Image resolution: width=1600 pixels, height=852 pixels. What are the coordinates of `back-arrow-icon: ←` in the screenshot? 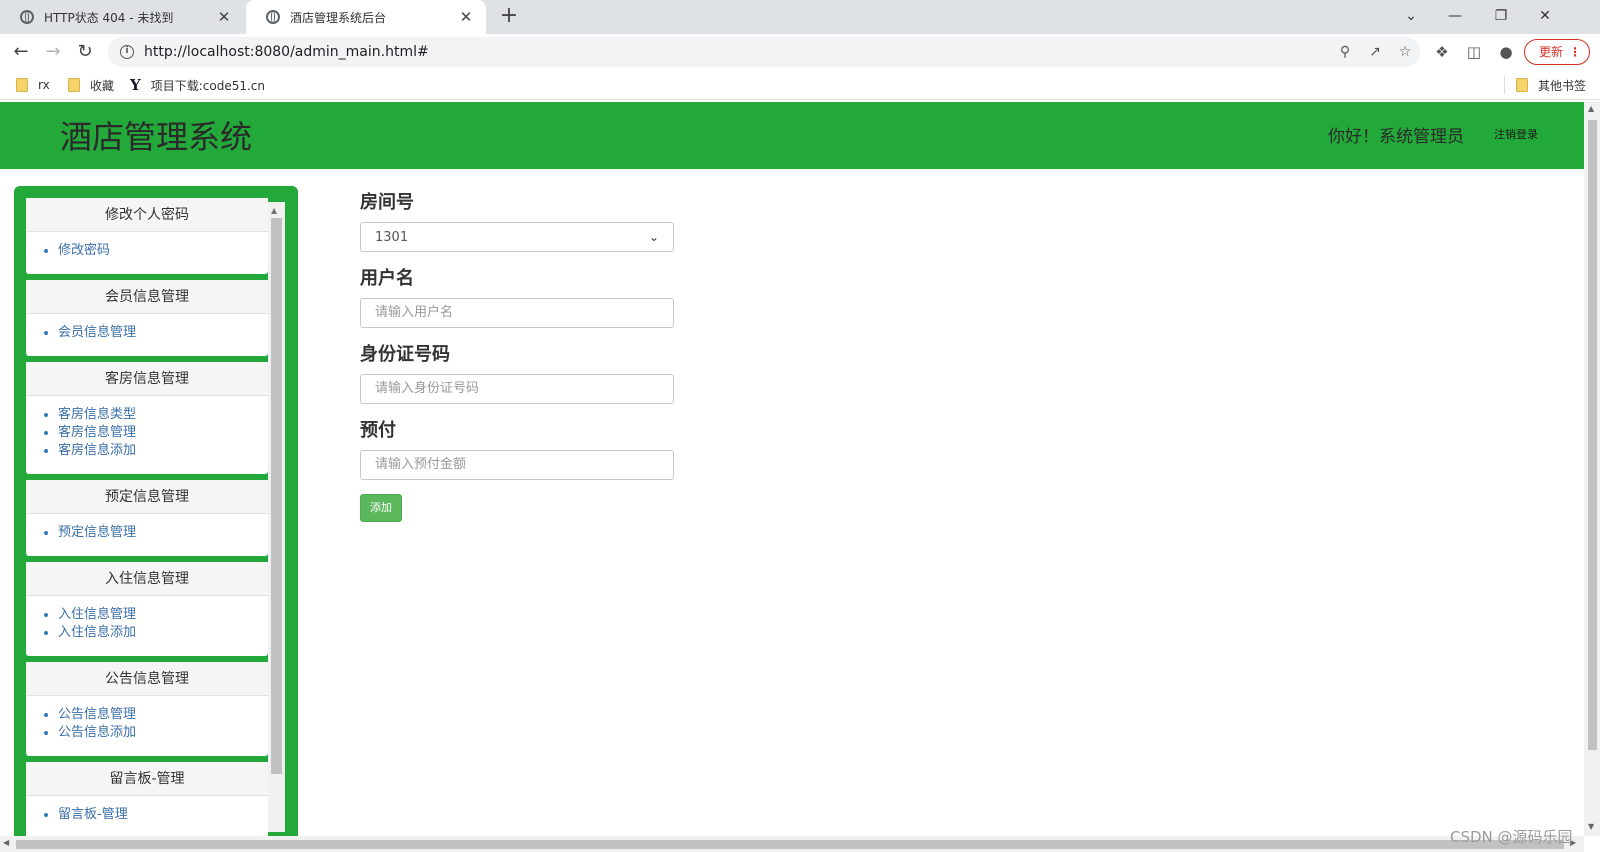 It's located at (21, 52).